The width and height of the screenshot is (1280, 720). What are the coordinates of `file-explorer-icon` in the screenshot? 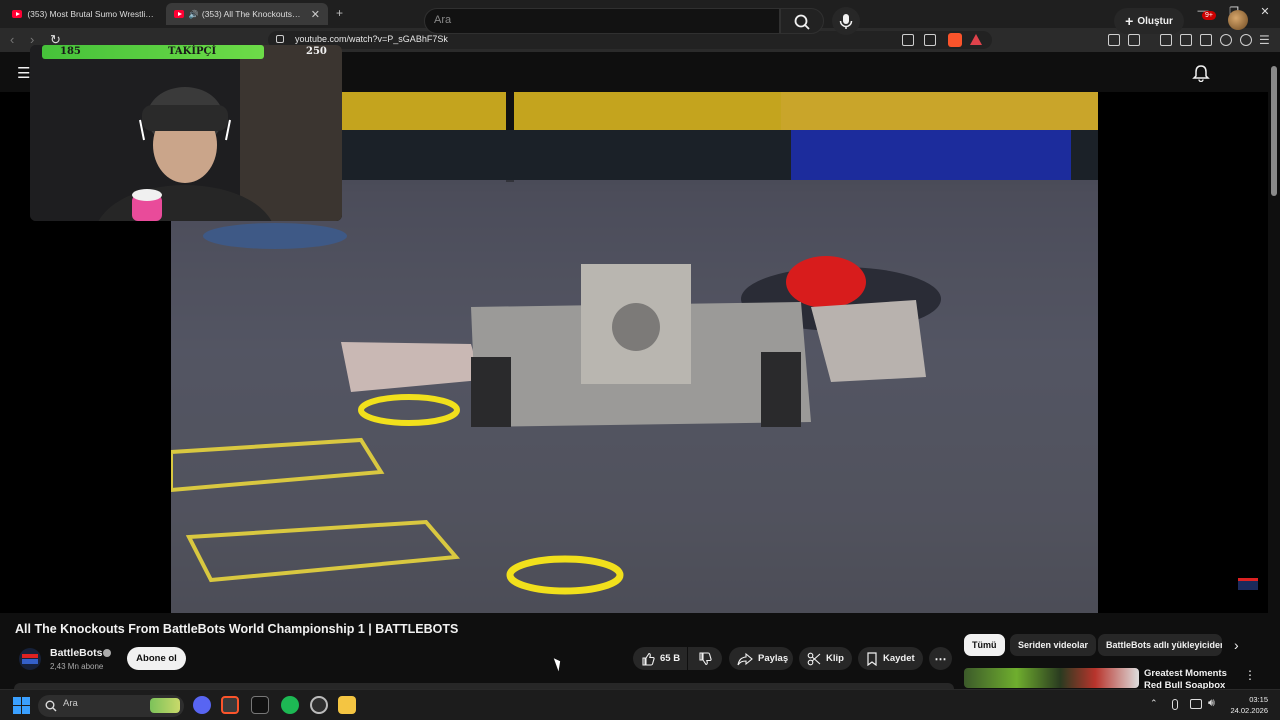 It's located at (347, 705).